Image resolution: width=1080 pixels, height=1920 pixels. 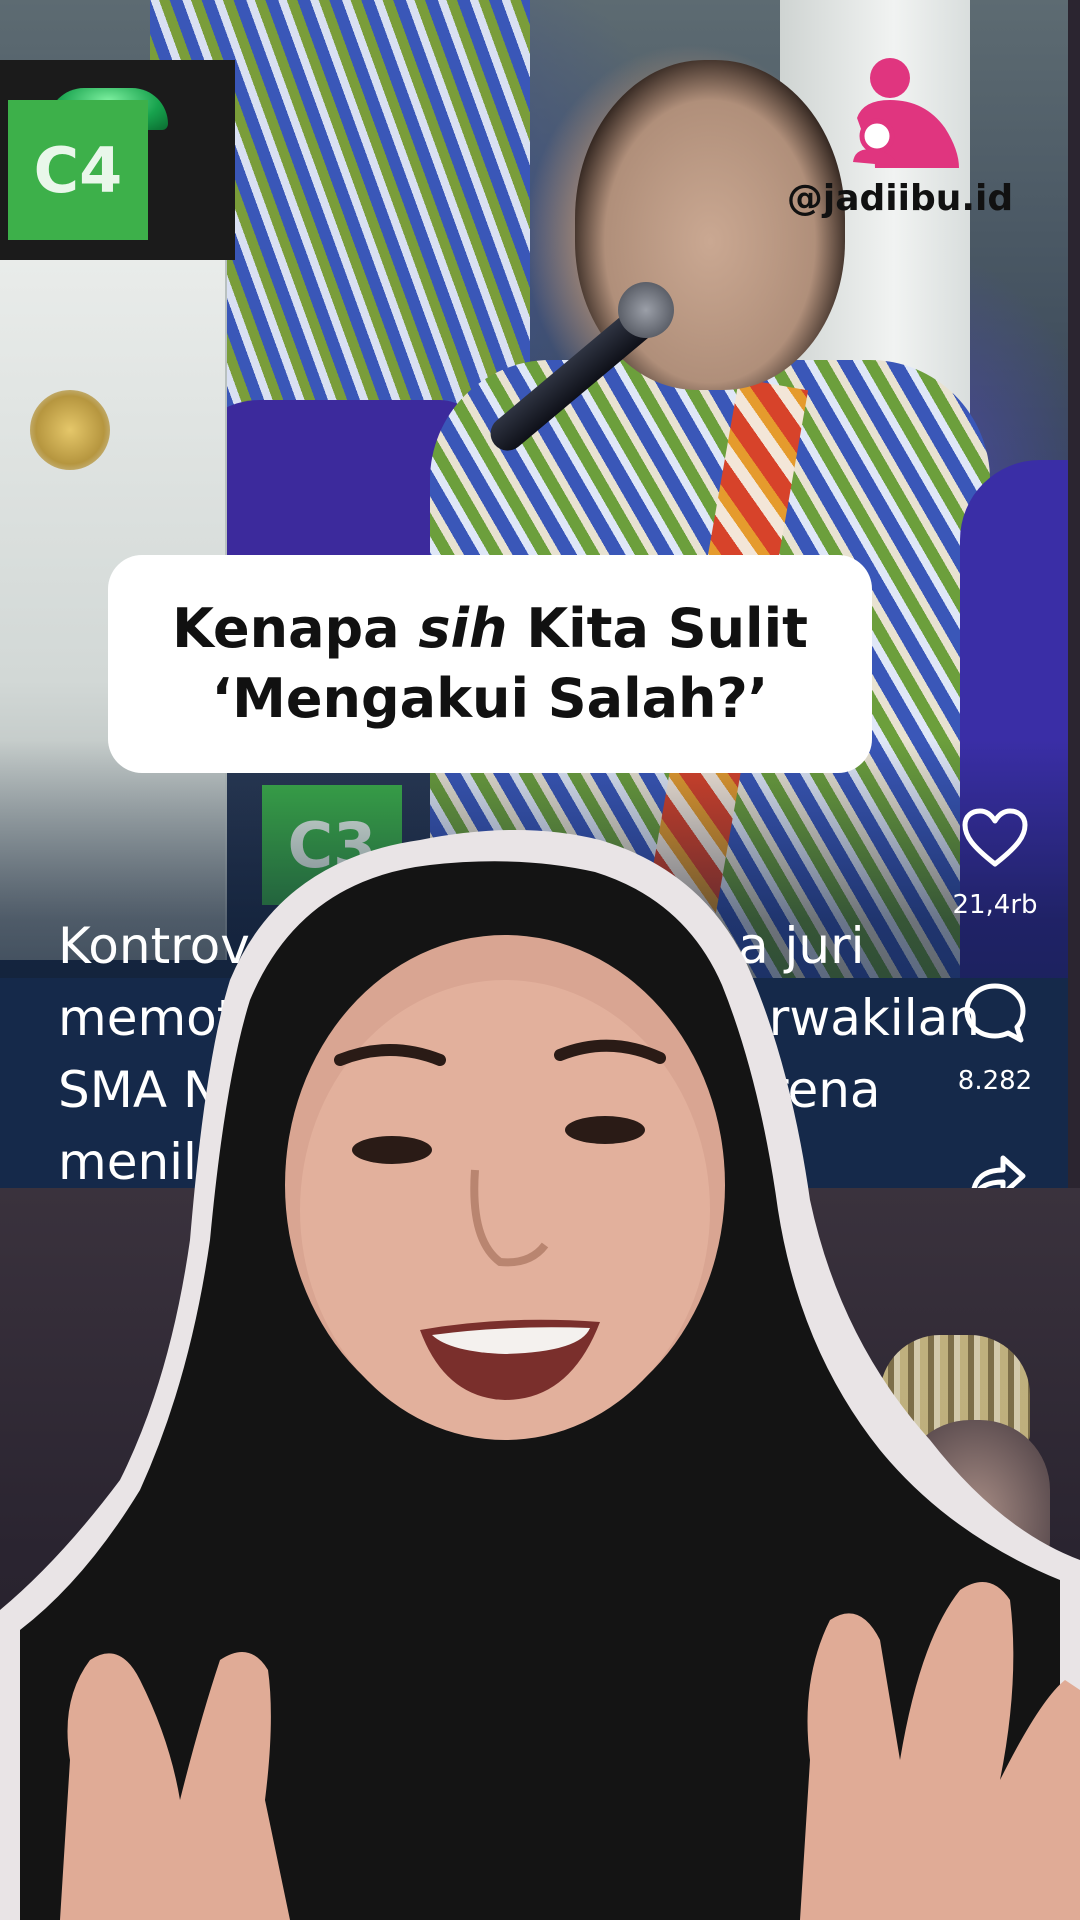 I want to click on headline-text-emphasis: sih, so click(x=463, y=628).